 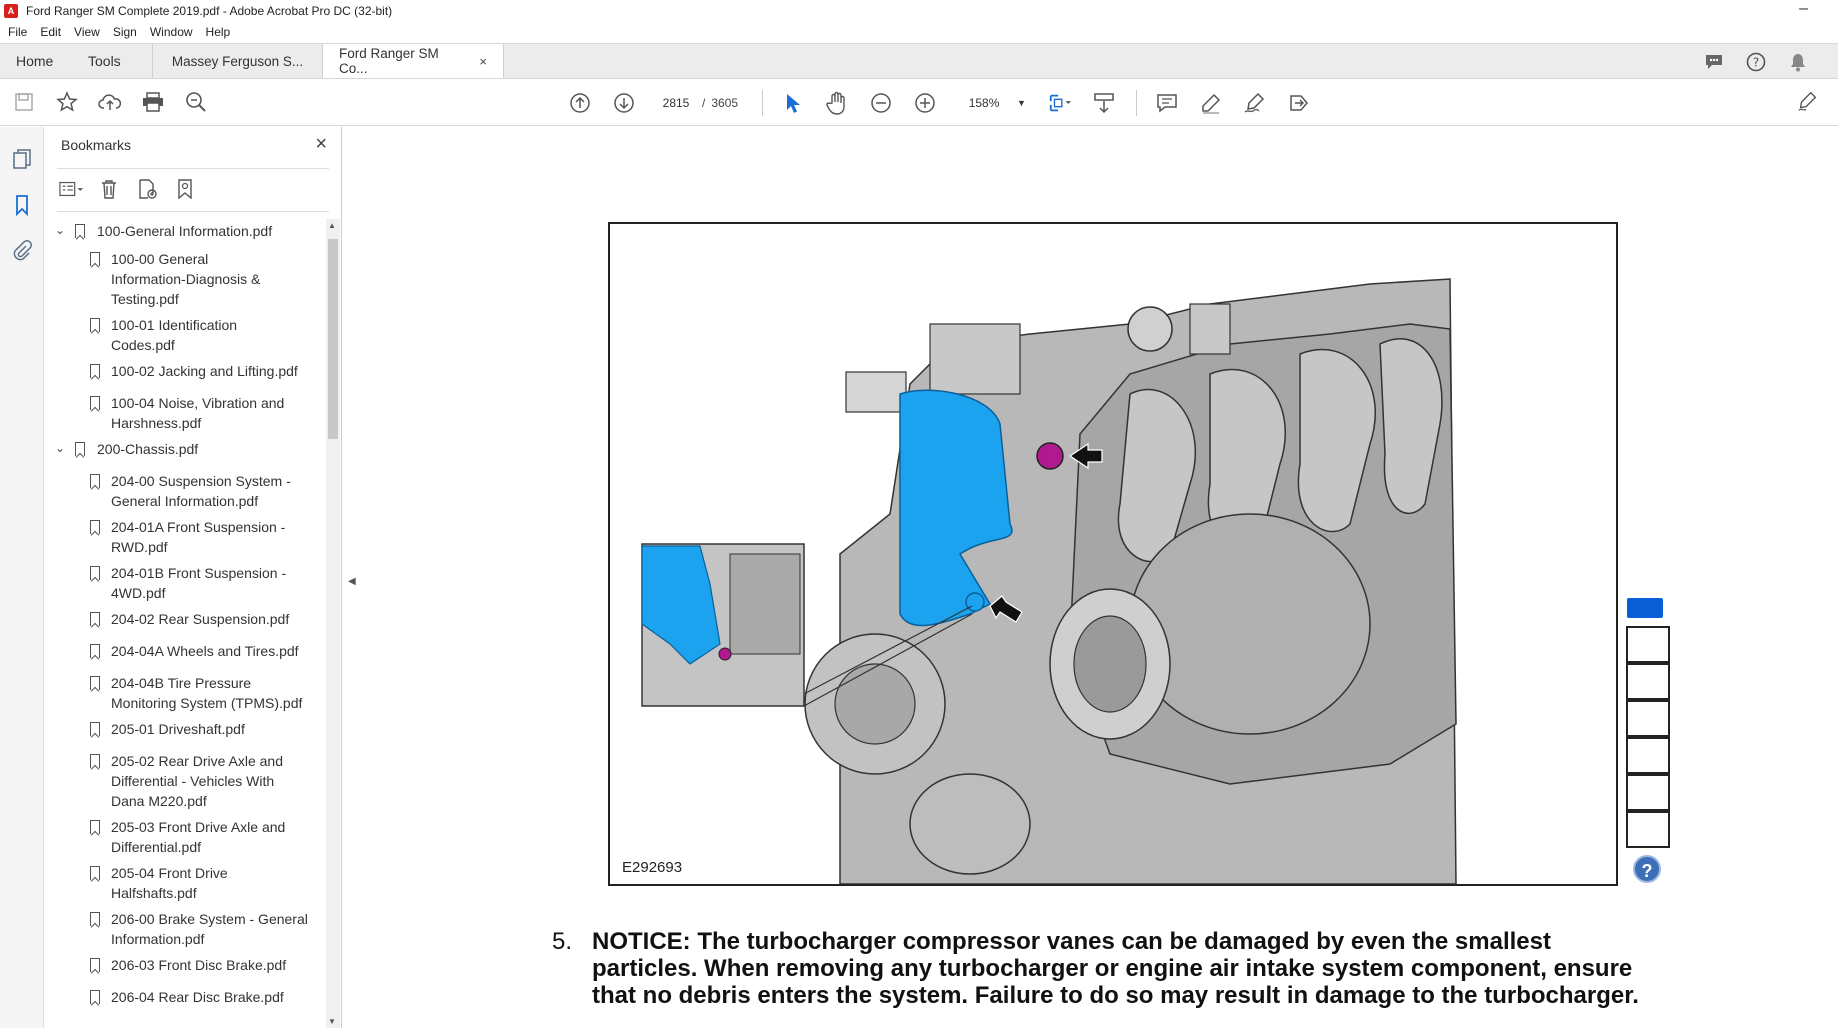 What do you see at coordinates (1756, 62) in the screenshot?
I see `help-icon: ?` at bounding box center [1756, 62].